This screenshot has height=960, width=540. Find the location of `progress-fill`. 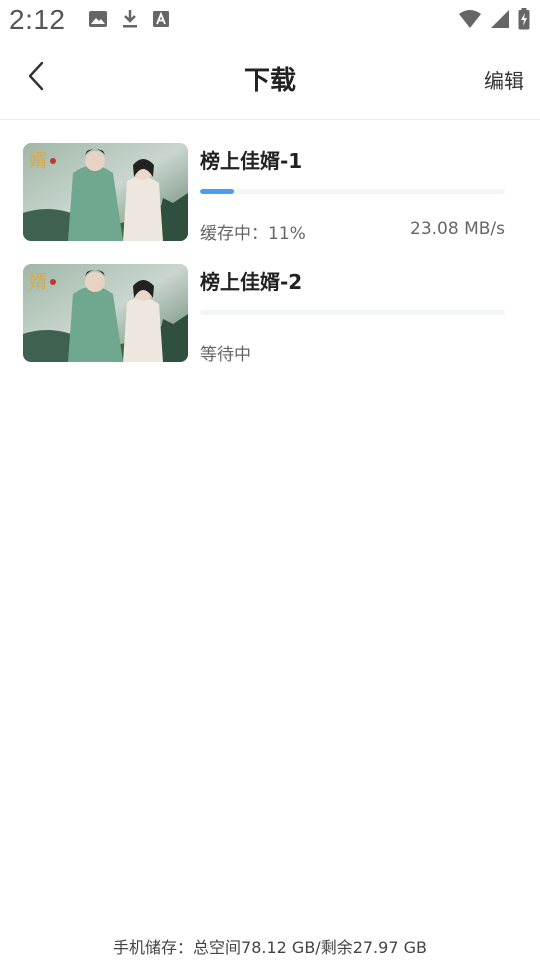

progress-fill is located at coordinates (217, 191).